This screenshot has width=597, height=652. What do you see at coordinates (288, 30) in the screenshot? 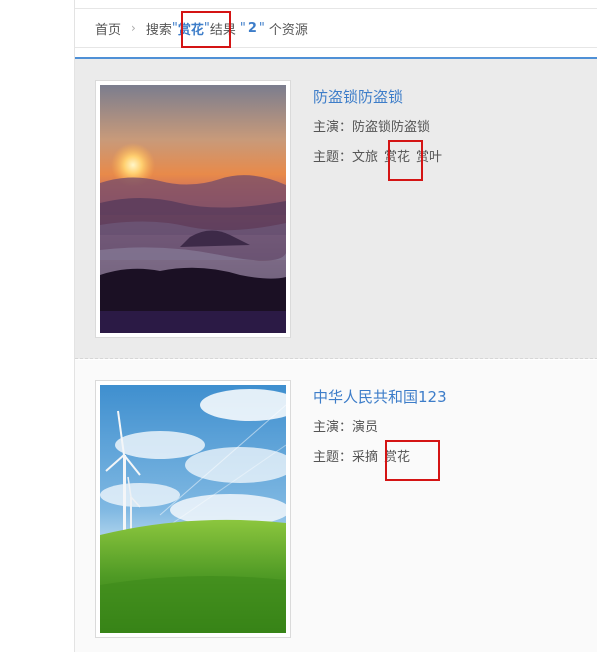
I see `breadcrumb-suffix: 个资源` at bounding box center [288, 30].